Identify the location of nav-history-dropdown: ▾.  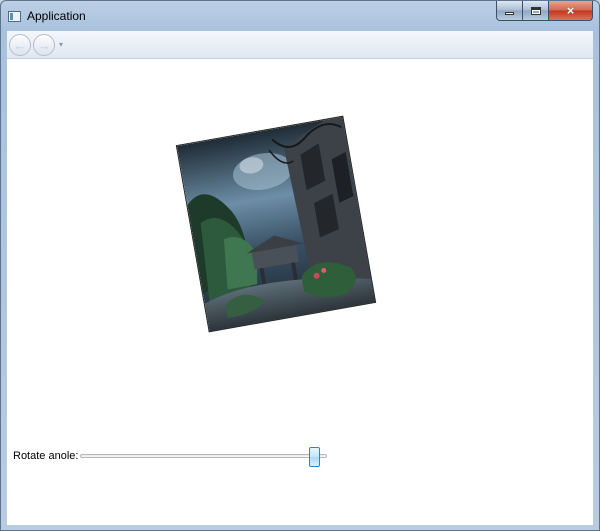
(61, 44).